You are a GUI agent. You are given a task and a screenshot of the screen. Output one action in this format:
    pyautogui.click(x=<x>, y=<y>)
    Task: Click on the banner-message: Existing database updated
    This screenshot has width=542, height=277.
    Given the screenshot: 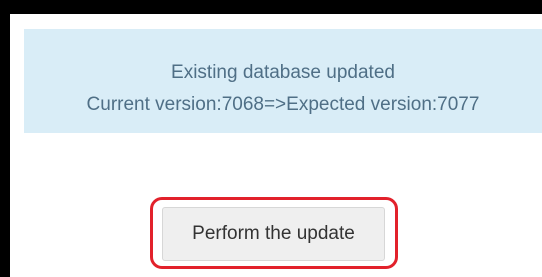 What is the action you would take?
    pyautogui.click(x=283, y=72)
    